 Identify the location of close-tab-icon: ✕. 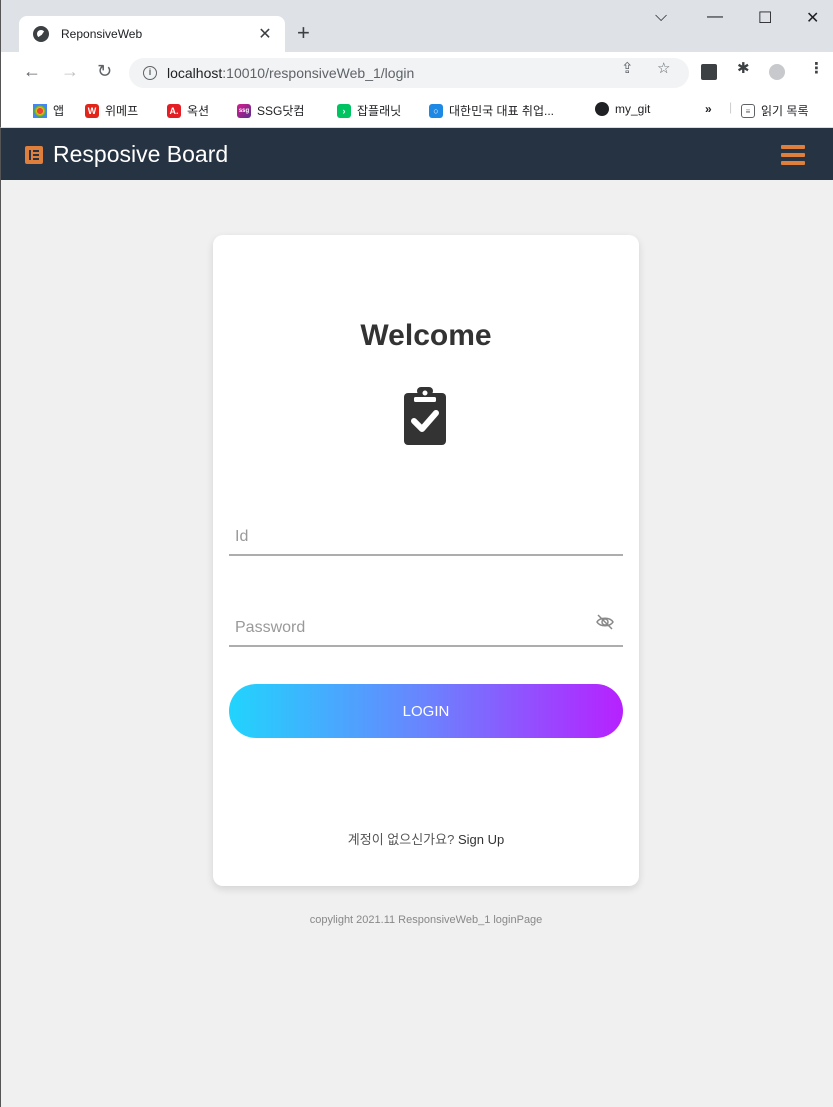
(265, 34).